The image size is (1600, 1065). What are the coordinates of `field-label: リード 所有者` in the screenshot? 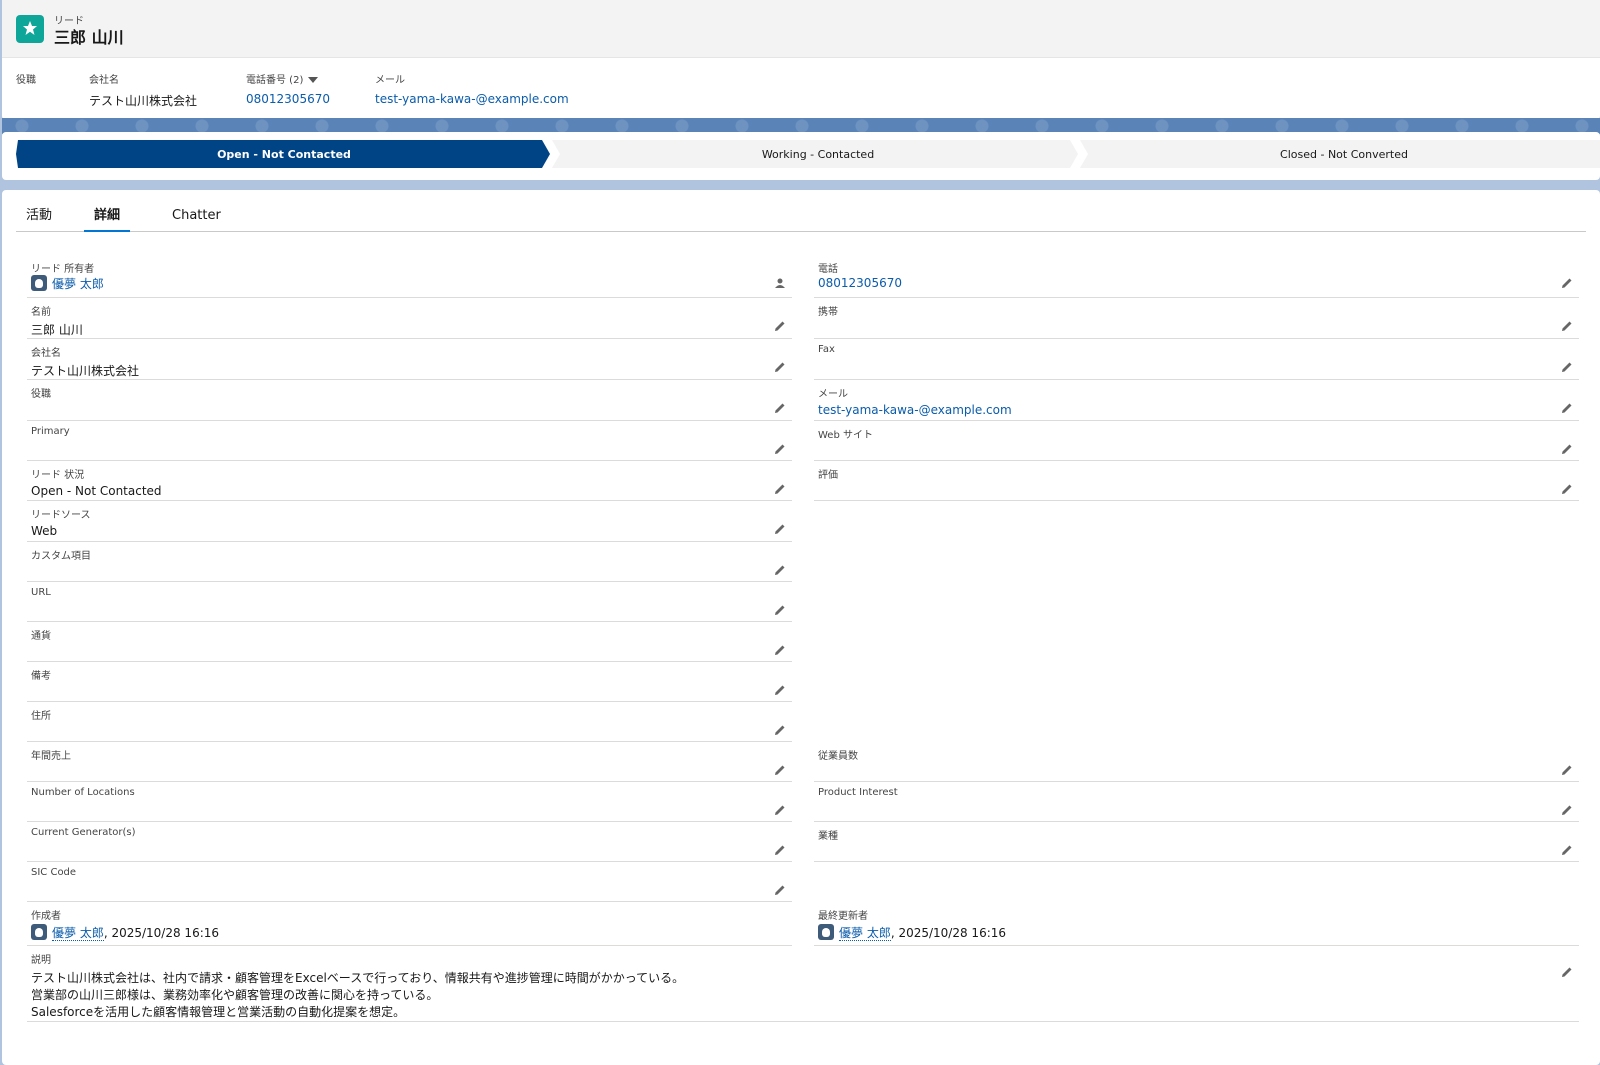 It's located at (63, 269).